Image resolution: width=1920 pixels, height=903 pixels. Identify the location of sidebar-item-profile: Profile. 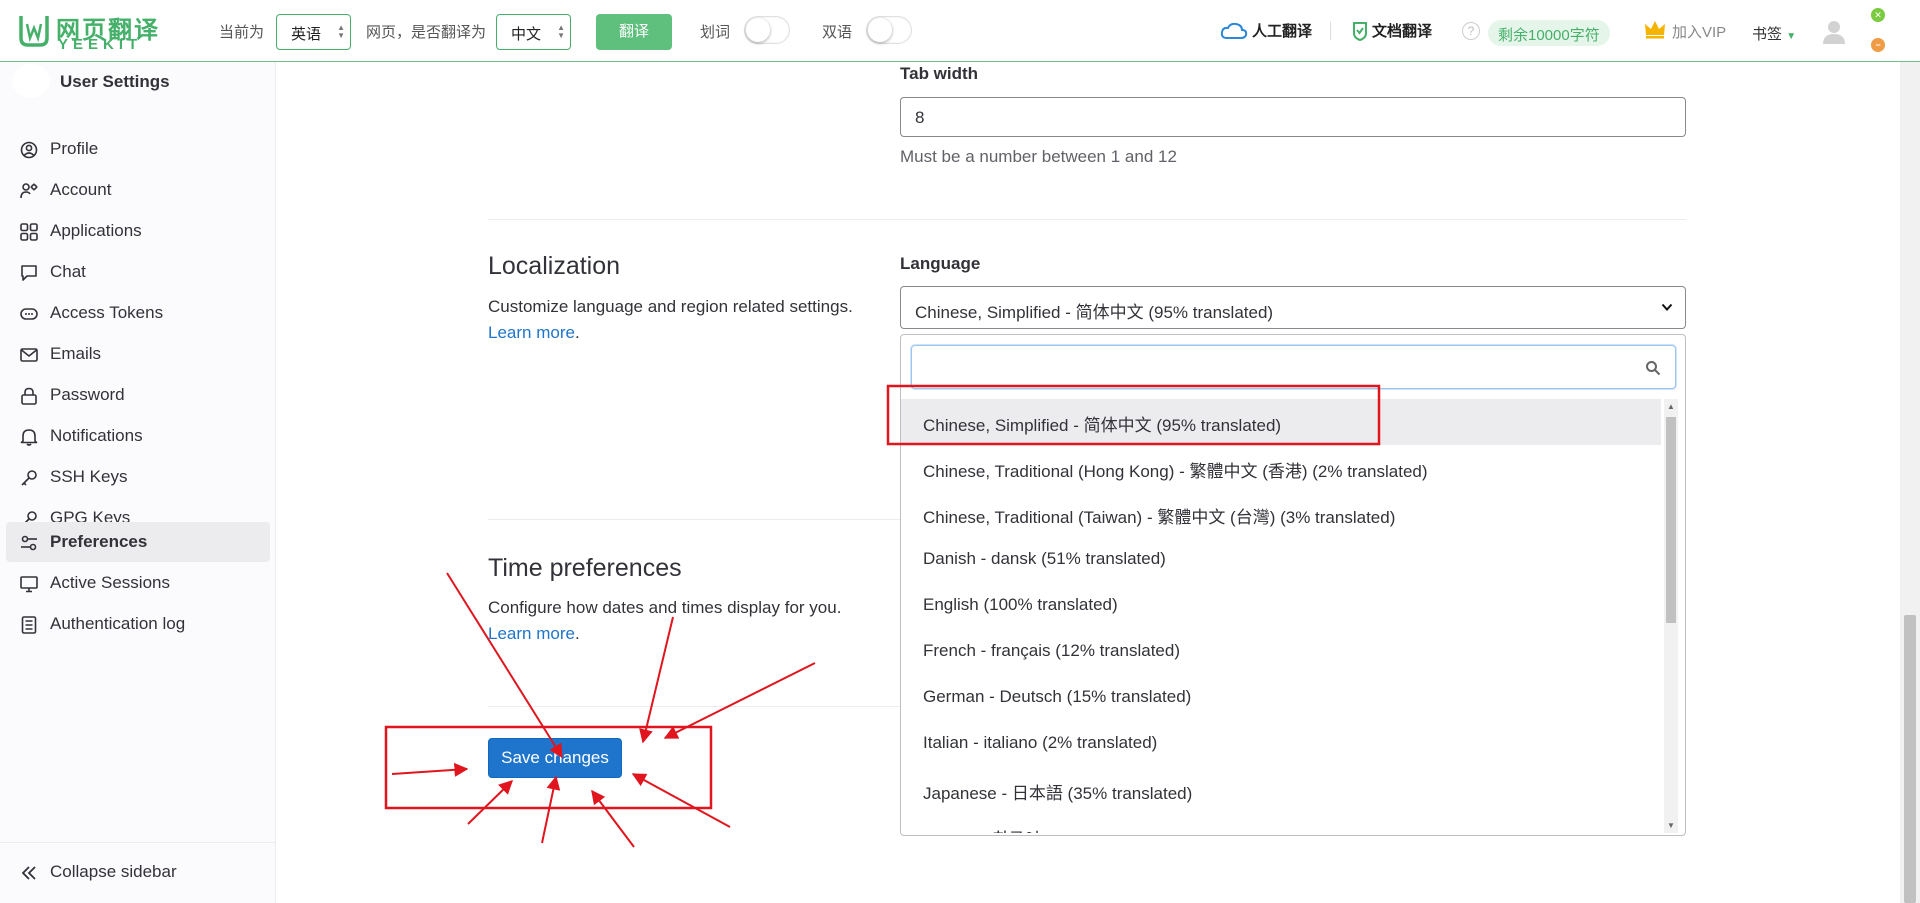
(138, 149).